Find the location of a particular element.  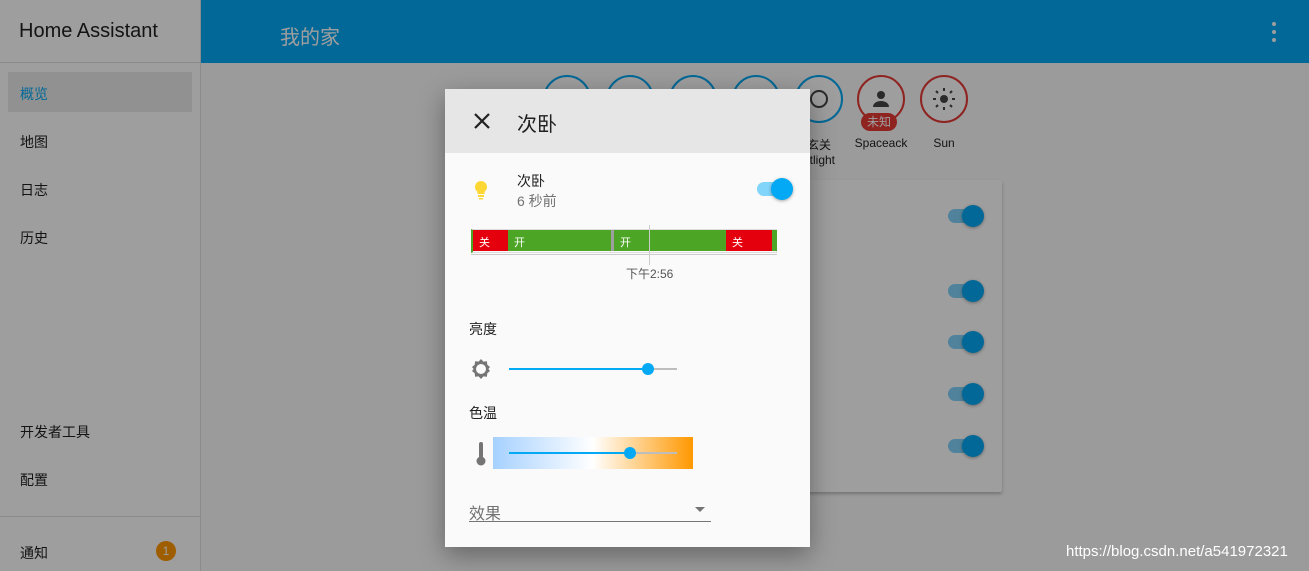

timeline-time-label: 下午2:56 is located at coordinates (650, 274).